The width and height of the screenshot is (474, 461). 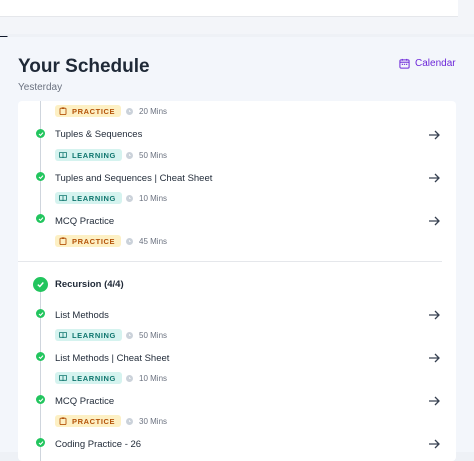 I want to click on calendar-icon, so click(x=404, y=63).